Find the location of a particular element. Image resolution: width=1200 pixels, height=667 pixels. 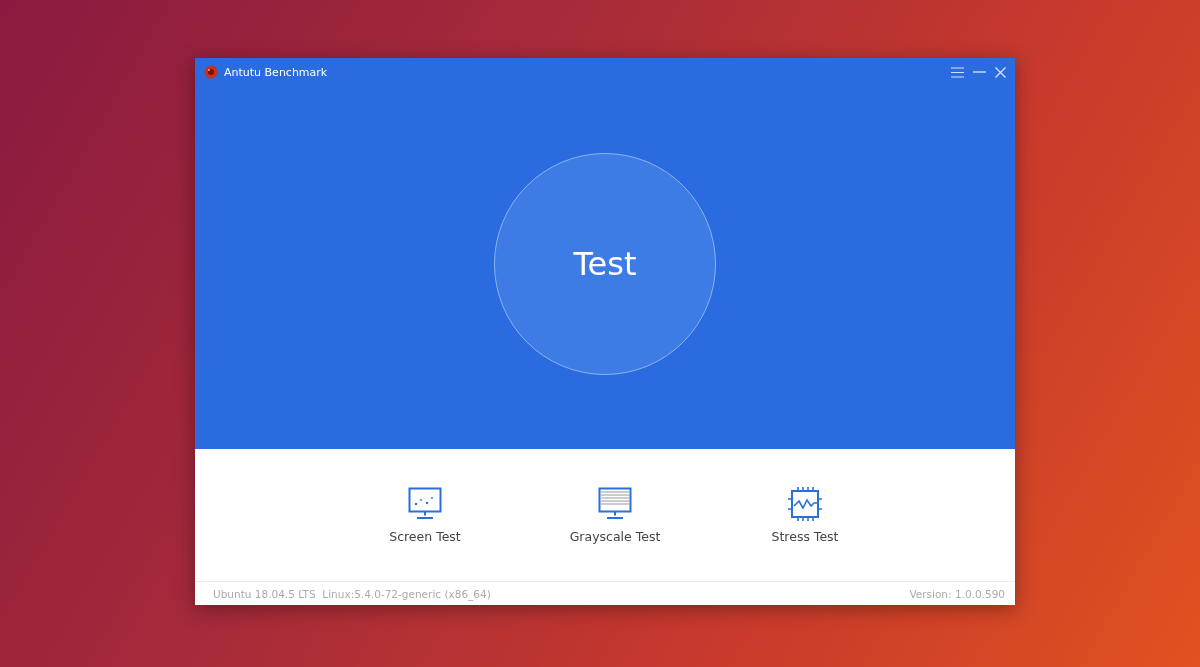

chip-icon is located at coordinates (805, 503).